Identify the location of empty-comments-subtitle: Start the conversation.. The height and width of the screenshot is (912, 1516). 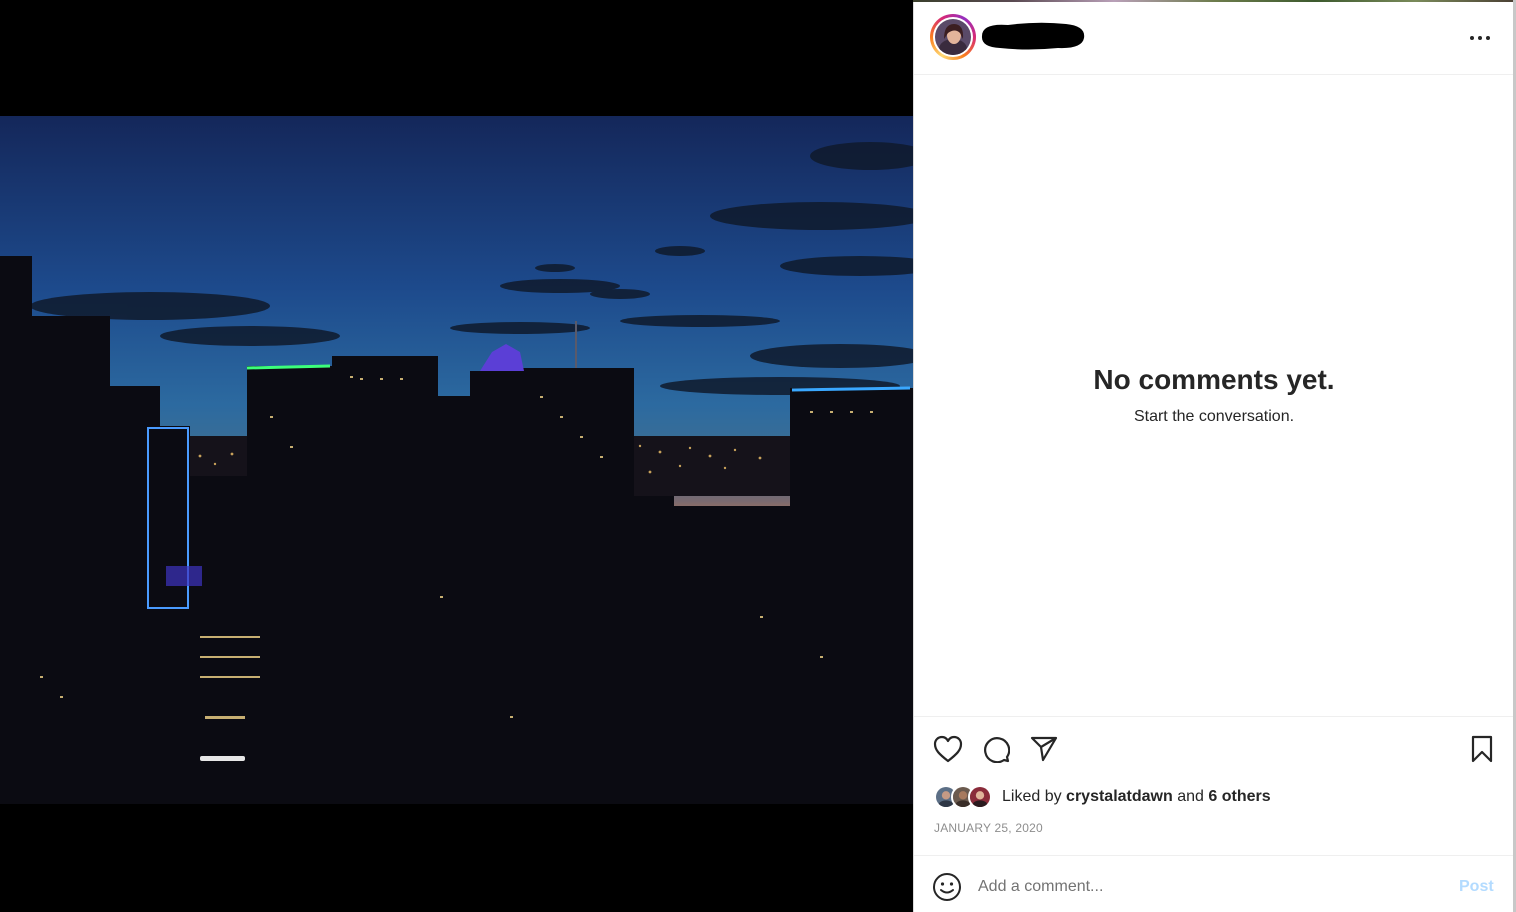
(1214, 416).